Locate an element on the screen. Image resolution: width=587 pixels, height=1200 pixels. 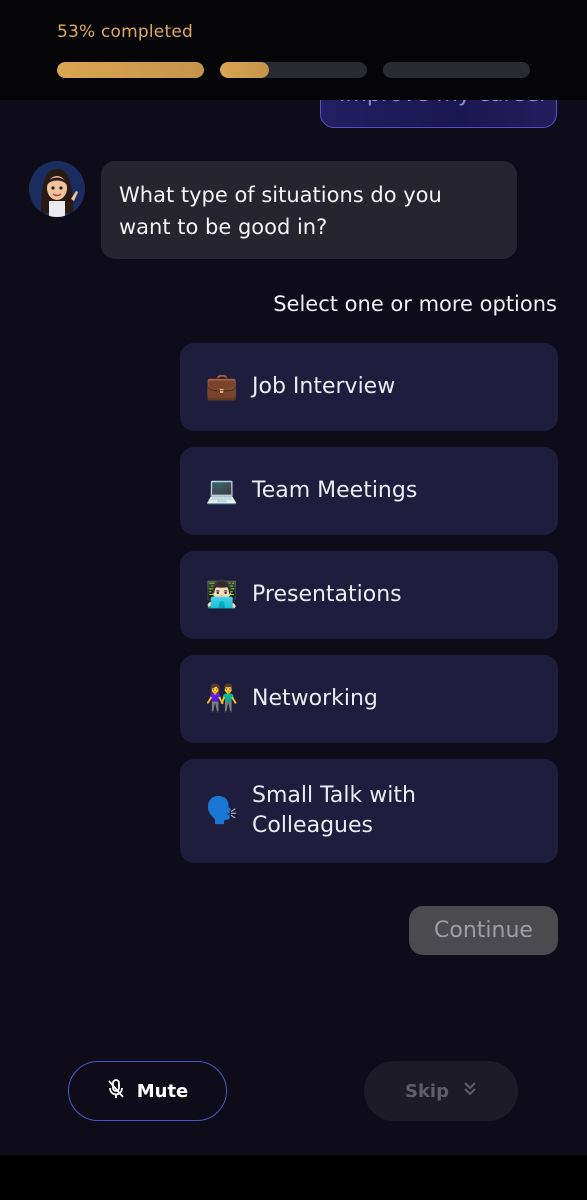
system-nav-bar is located at coordinates (293, 1177).